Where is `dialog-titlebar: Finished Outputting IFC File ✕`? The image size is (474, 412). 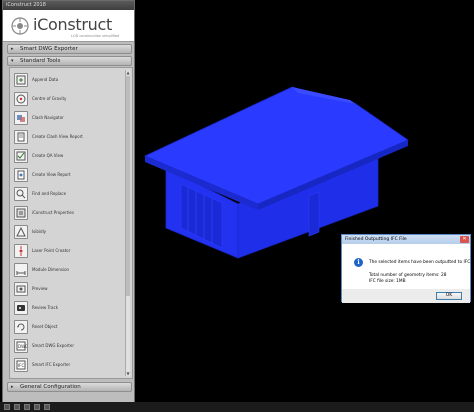 dialog-titlebar: Finished Outputting IFC File ✕ is located at coordinates (406, 239).